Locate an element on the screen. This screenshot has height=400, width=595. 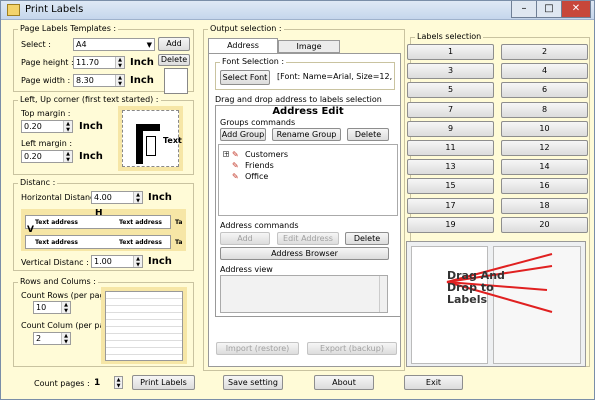
address-view-scrollbar is located at coordinates (383, 294).